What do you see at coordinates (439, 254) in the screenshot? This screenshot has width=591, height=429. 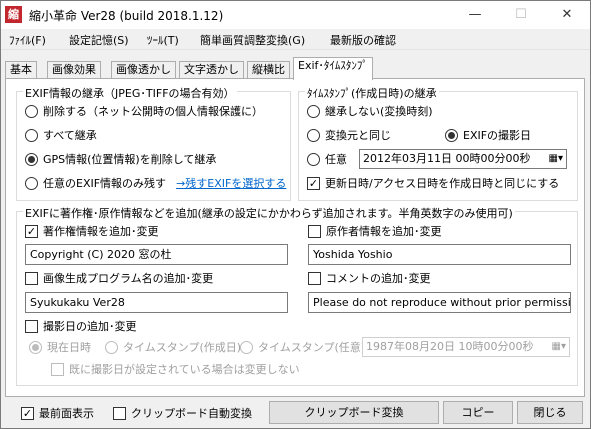 I see `author-input: Yoshida Yoshio` at bounding box center [439, 254].